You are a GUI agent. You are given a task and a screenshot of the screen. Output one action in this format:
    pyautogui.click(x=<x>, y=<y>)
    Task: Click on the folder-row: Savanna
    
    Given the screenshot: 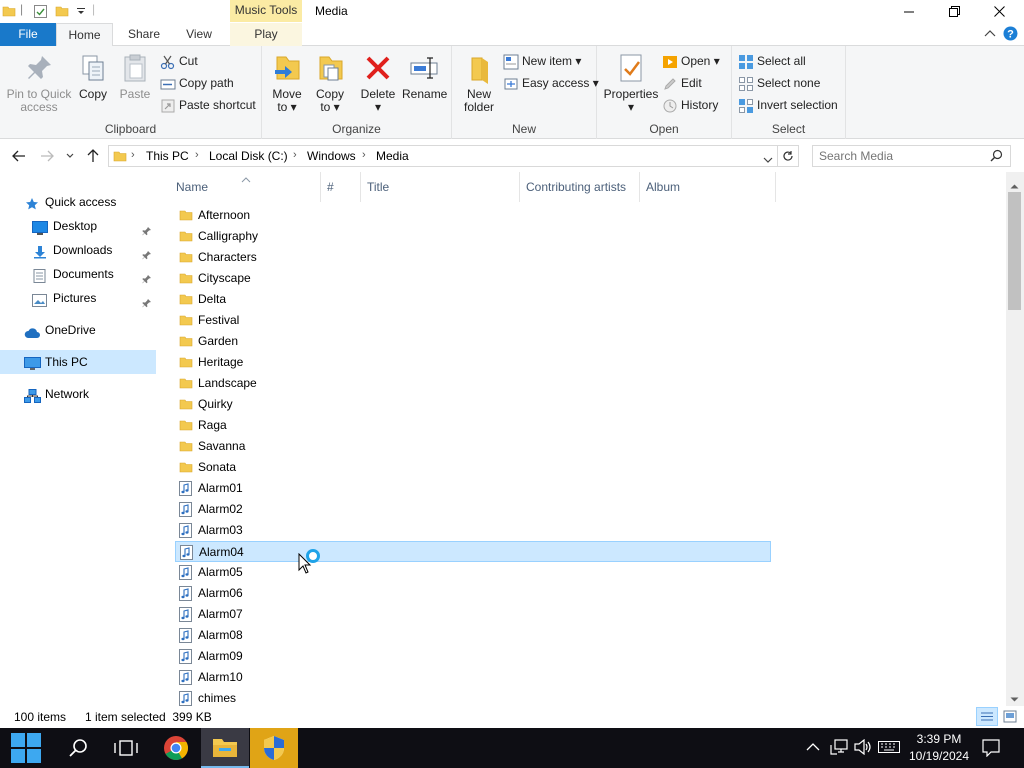 What is the action you would take?
    pyautogui.click(x=473, y=446)
    